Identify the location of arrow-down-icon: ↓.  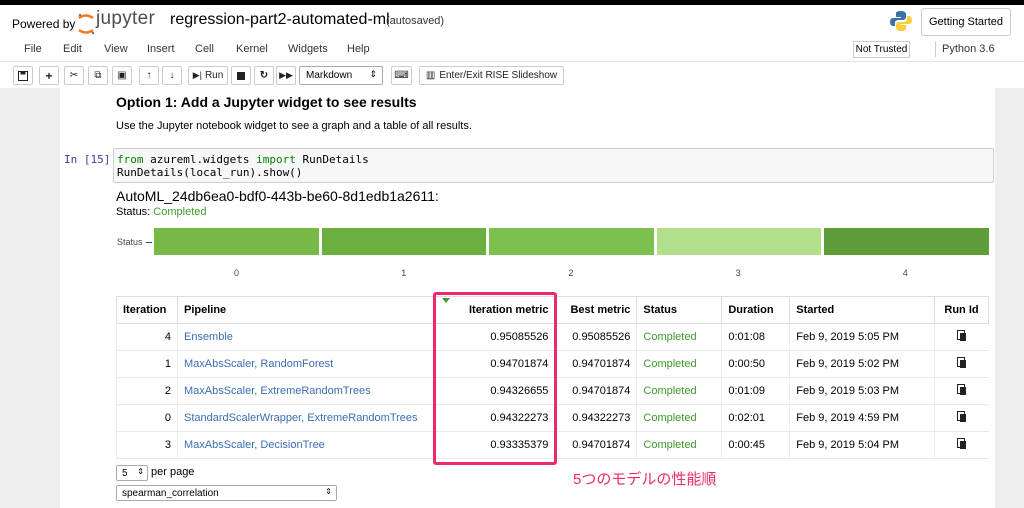
(172, 75).